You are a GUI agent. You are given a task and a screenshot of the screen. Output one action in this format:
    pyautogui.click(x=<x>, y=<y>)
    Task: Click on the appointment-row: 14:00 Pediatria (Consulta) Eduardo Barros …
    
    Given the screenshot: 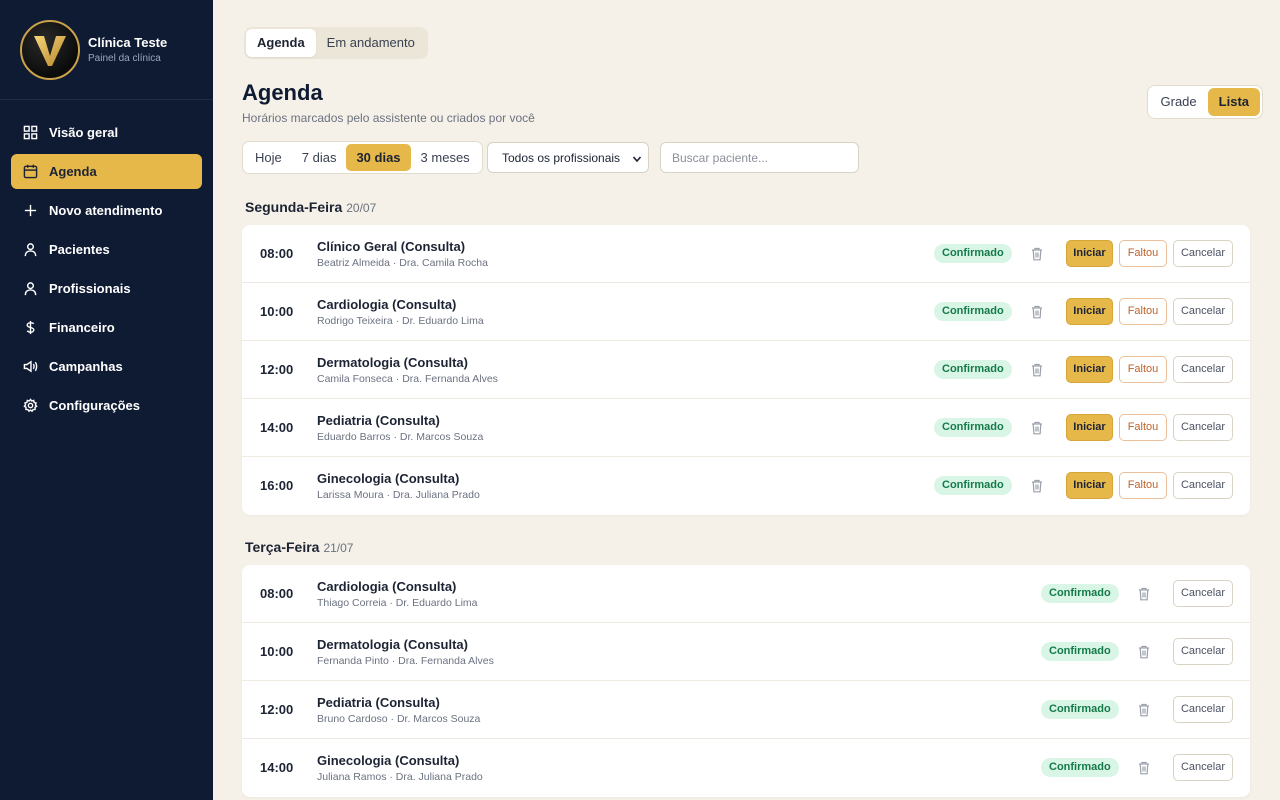 What is the action you would take?
    pyautogui.click(x=746, y=428)
    